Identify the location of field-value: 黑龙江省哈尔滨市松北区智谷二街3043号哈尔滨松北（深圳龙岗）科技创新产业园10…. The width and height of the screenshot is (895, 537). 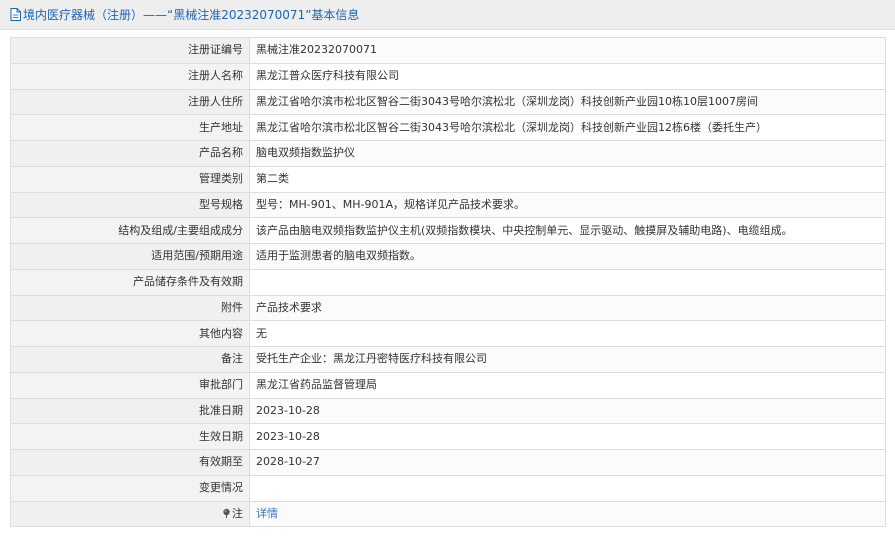
(567, 102).